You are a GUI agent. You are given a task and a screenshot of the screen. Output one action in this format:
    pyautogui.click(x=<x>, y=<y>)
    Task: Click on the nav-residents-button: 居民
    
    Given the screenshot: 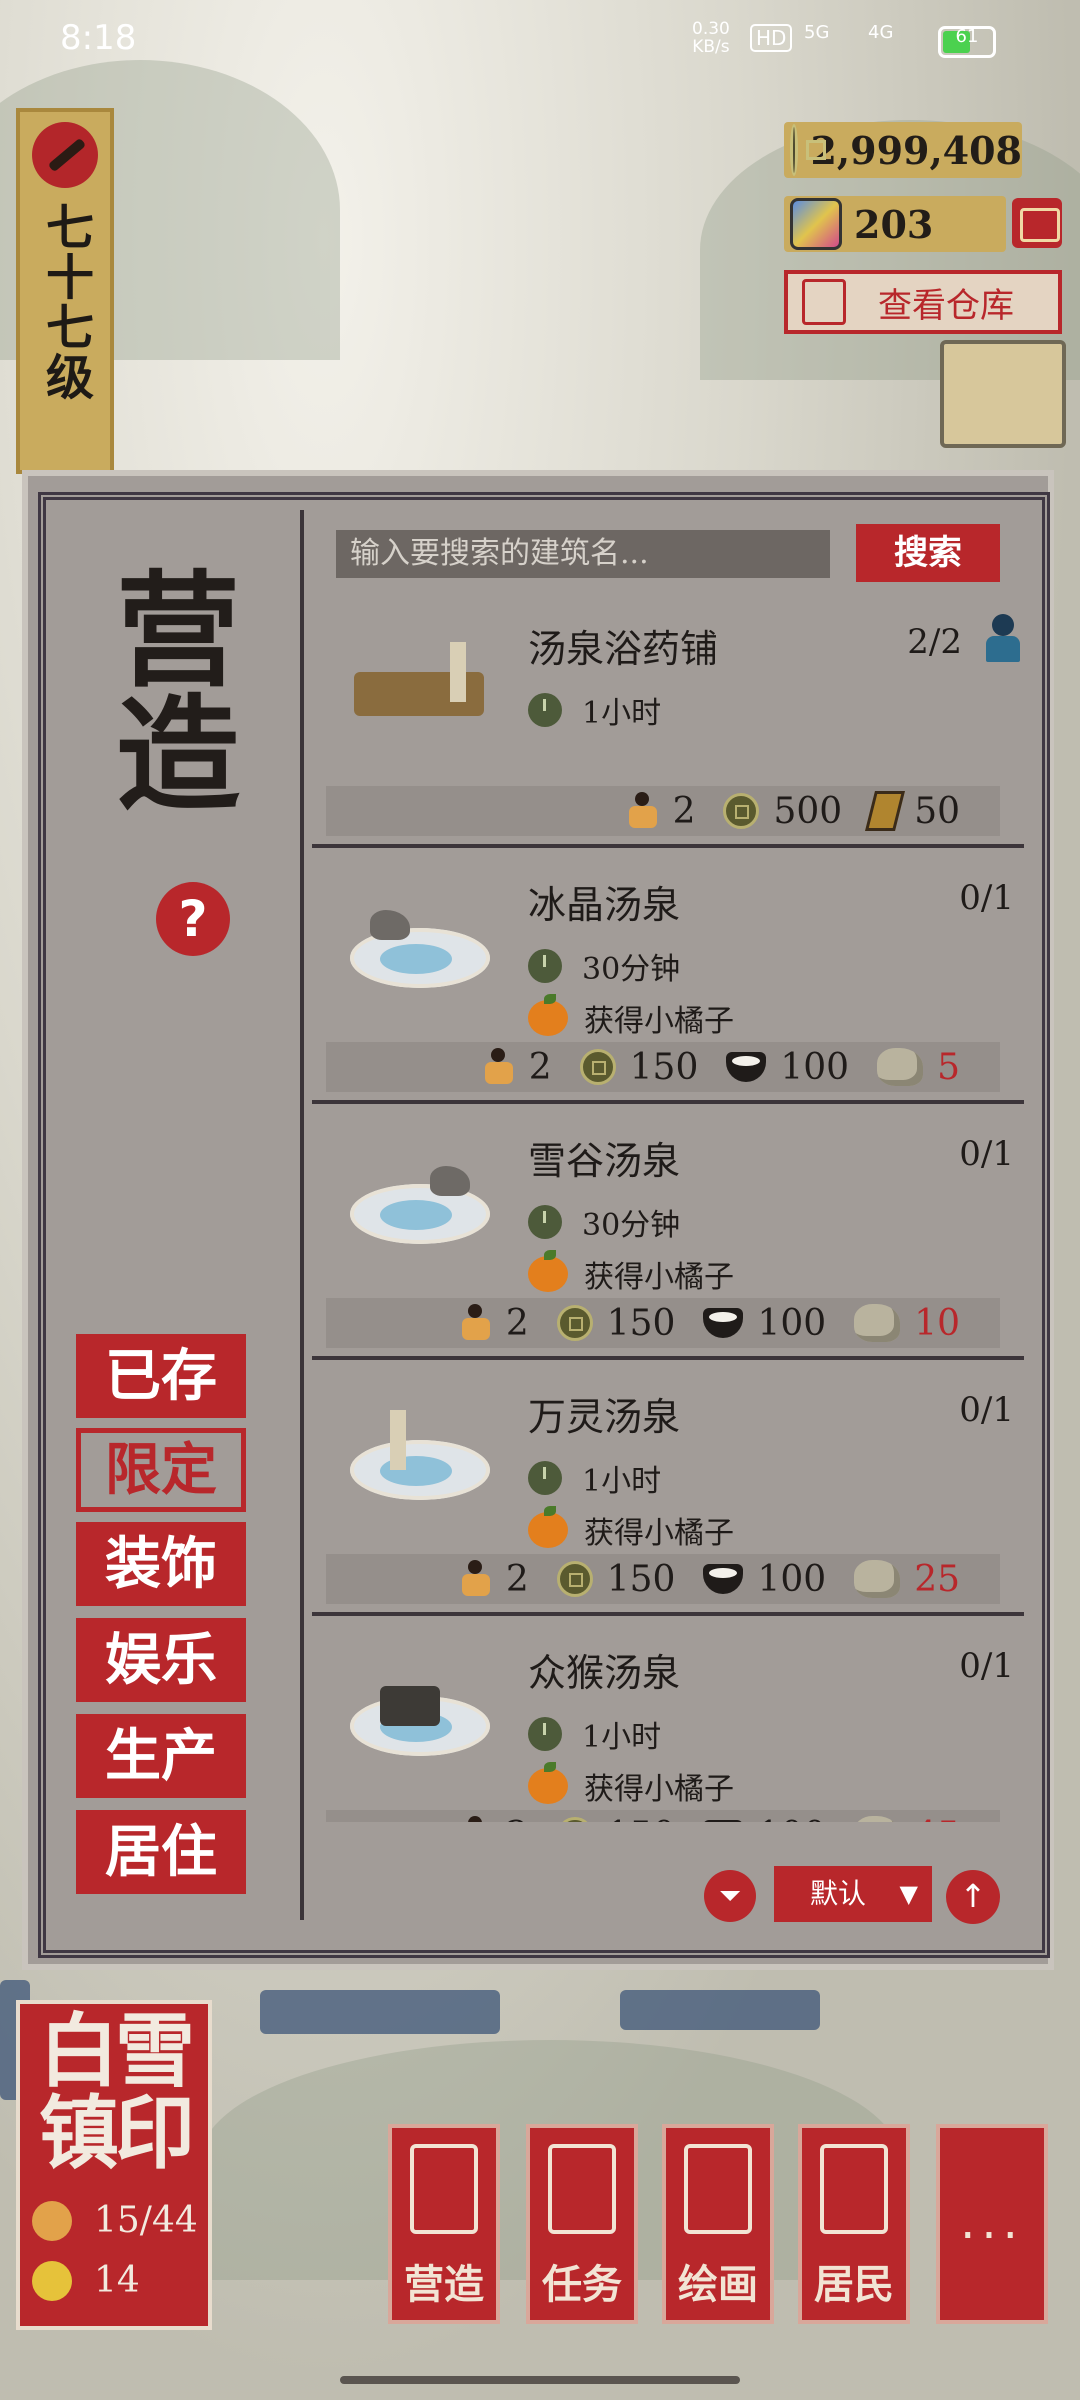 What is the action you would take?
    pyautogui.click(x=854, y=2224)
    